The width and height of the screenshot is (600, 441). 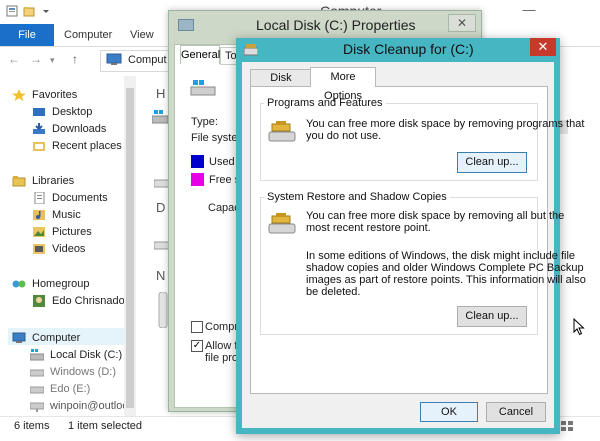 What do you see at coordinates (32, 426) in the screenshot?
I see `status-item-count: 6 items` at bounding box center [32, 426].